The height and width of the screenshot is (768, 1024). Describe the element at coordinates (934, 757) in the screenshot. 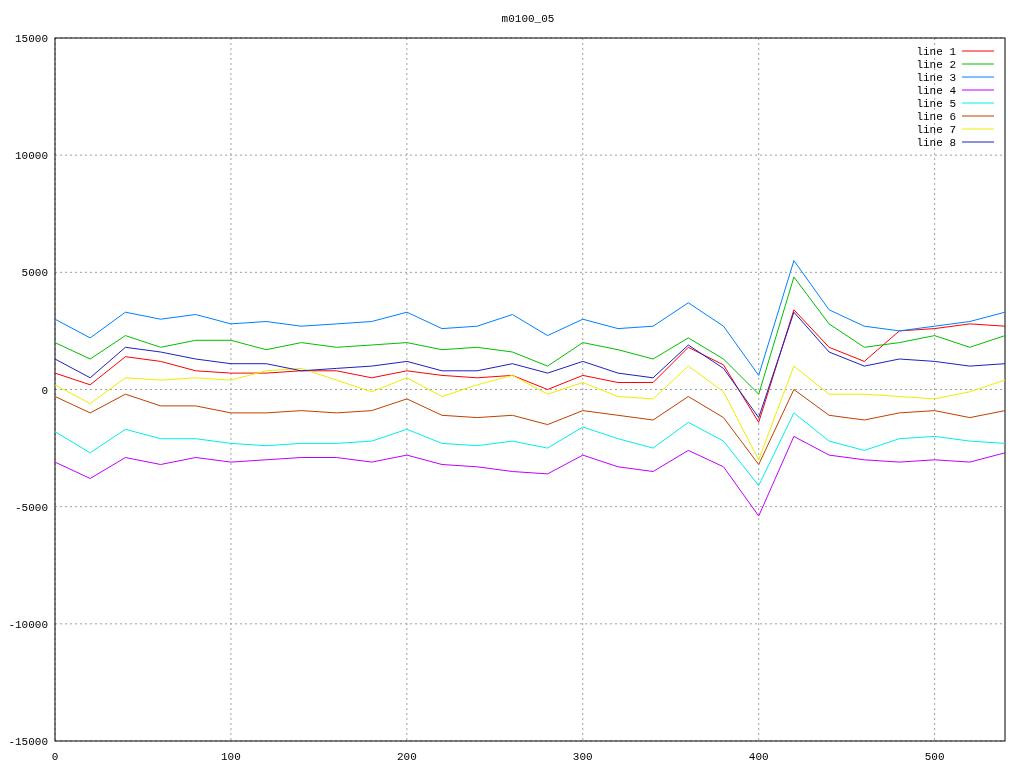

I see `x-tick-label: 500` at that location.